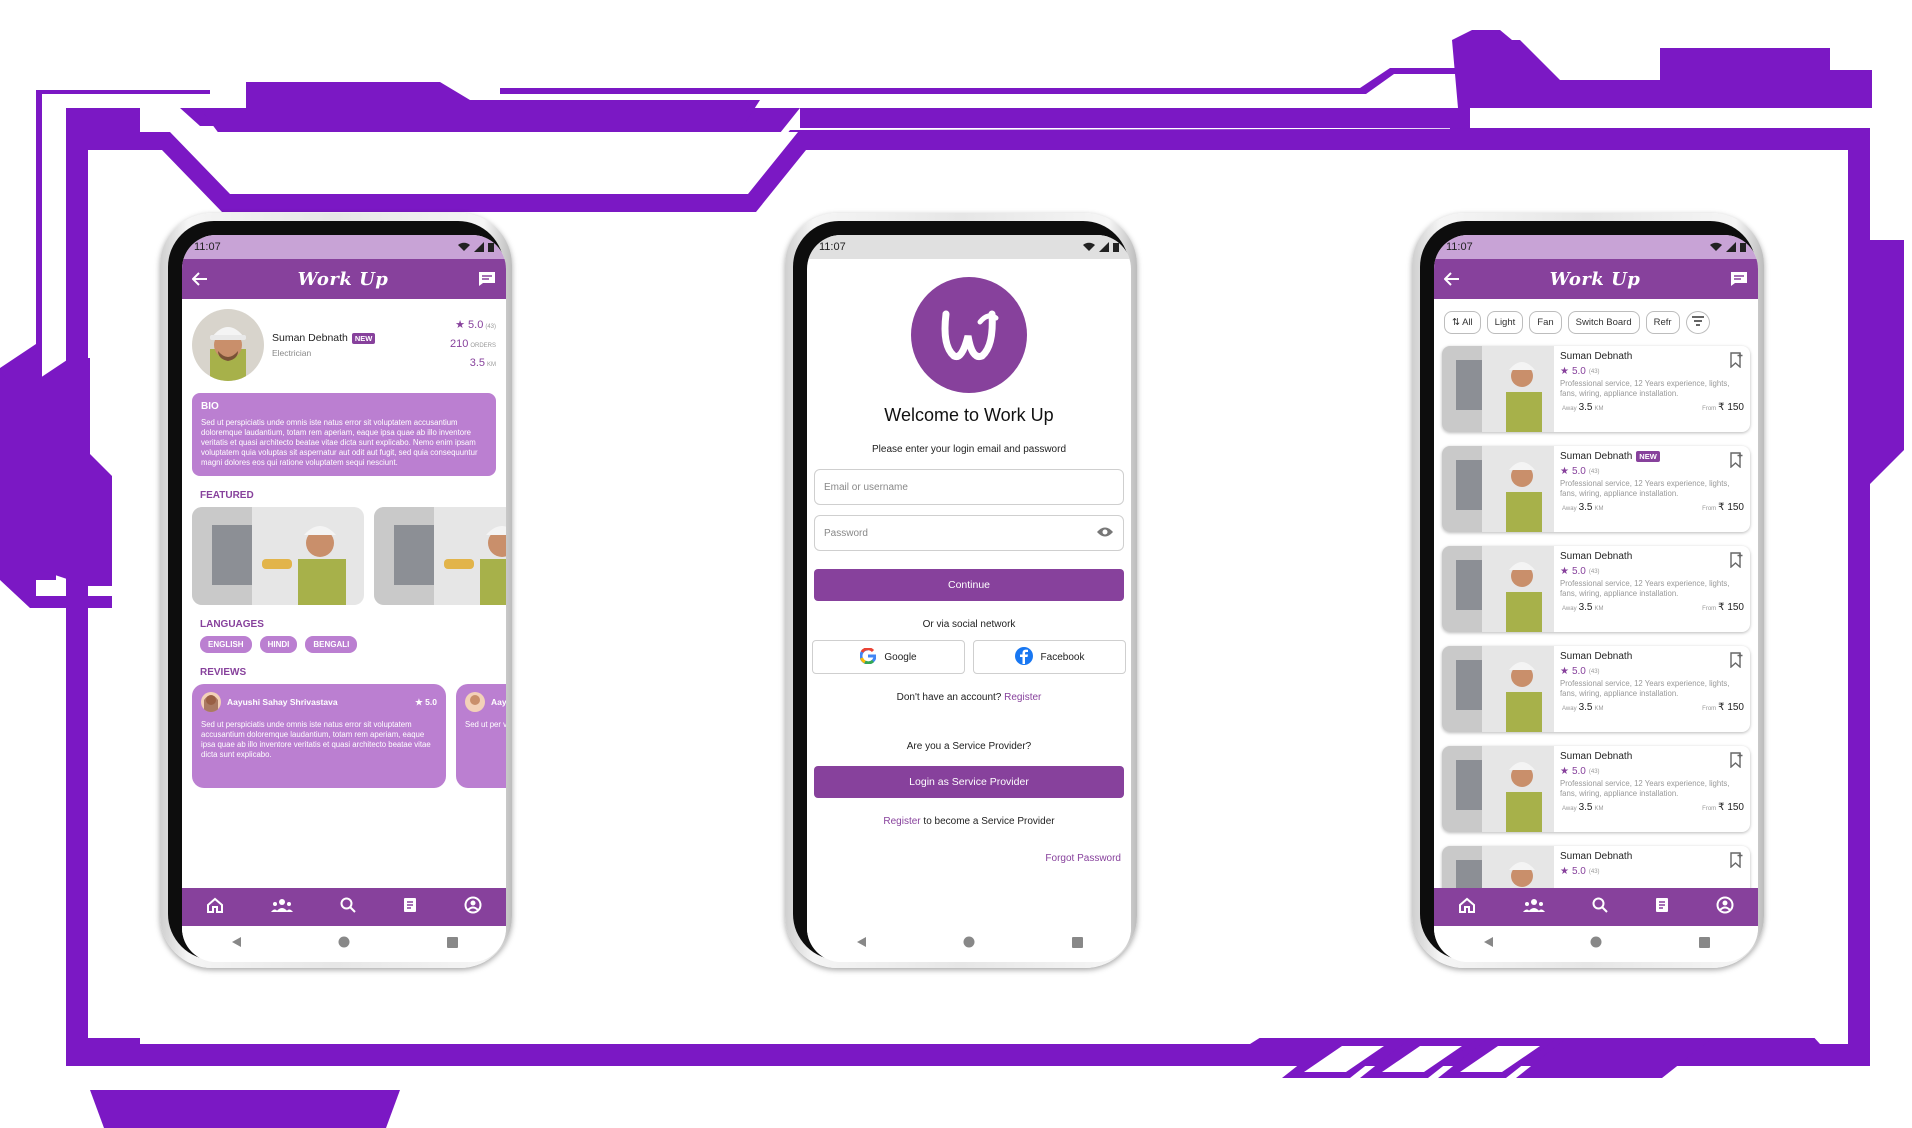 The width and height of the screenshot is (1912, 1128). Describe the element at coordinates (1049, 657) in the screenshot. I see `facebook-button: Facebook` at that location.